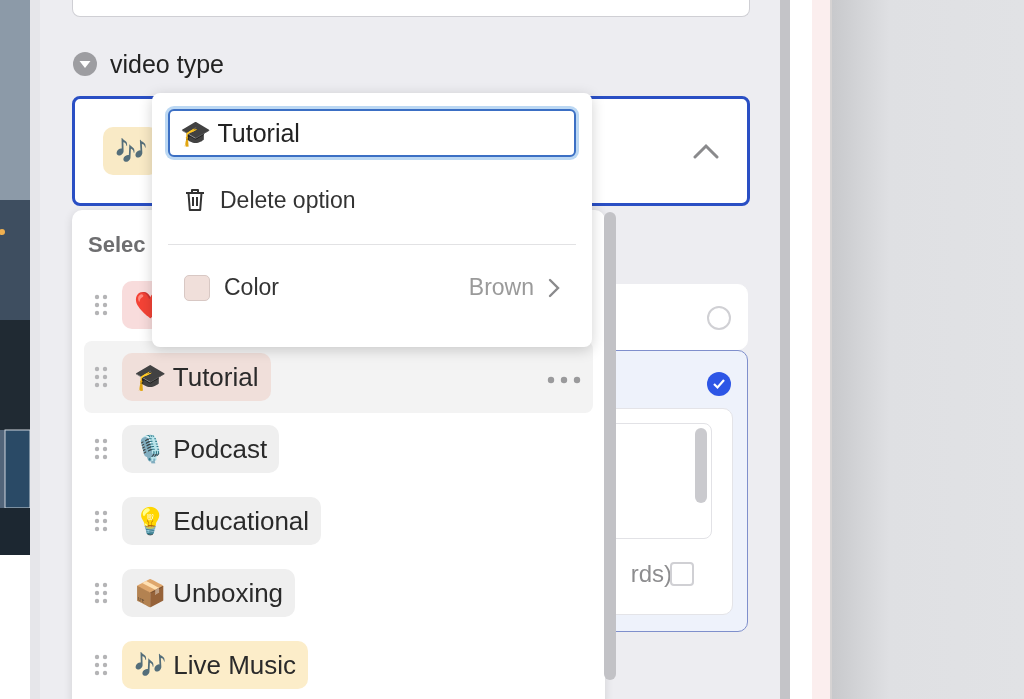  Describe the element at coordinates (209, 593) in the screenshot. I see `option-tag: 📦 Unboxing` at that location.